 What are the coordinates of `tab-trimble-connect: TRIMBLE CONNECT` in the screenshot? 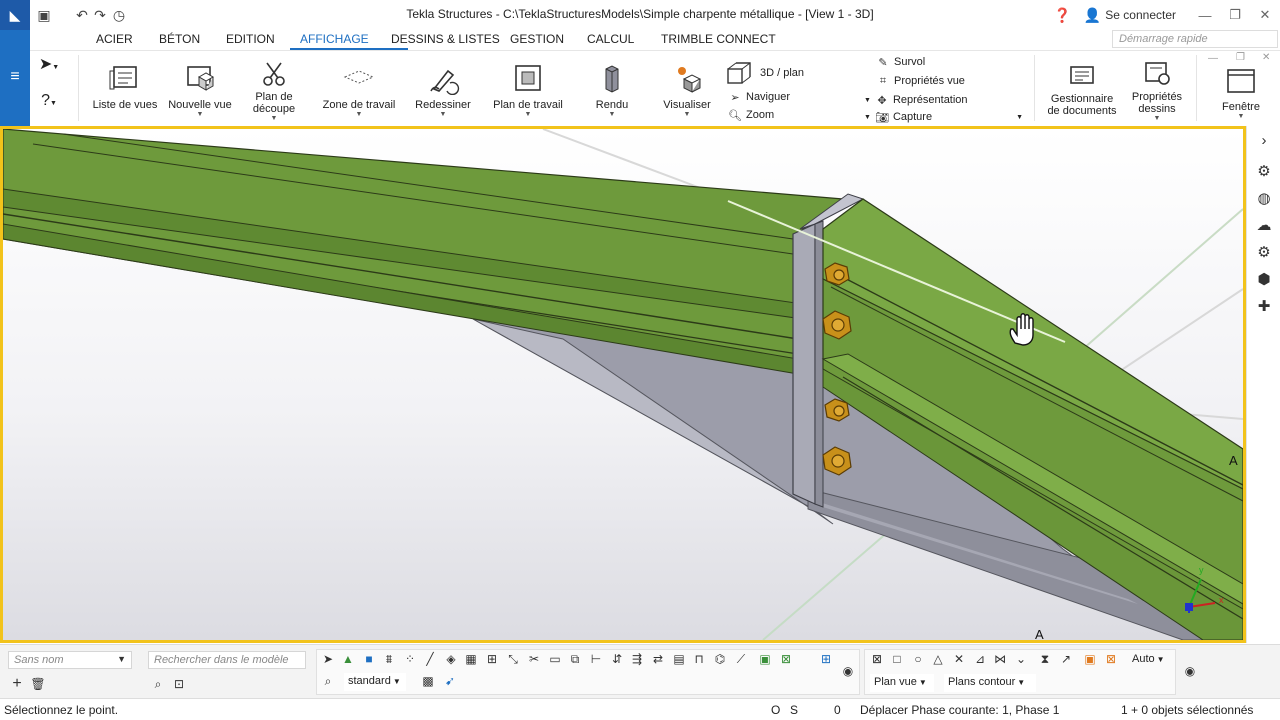 It's located at (718, 39).